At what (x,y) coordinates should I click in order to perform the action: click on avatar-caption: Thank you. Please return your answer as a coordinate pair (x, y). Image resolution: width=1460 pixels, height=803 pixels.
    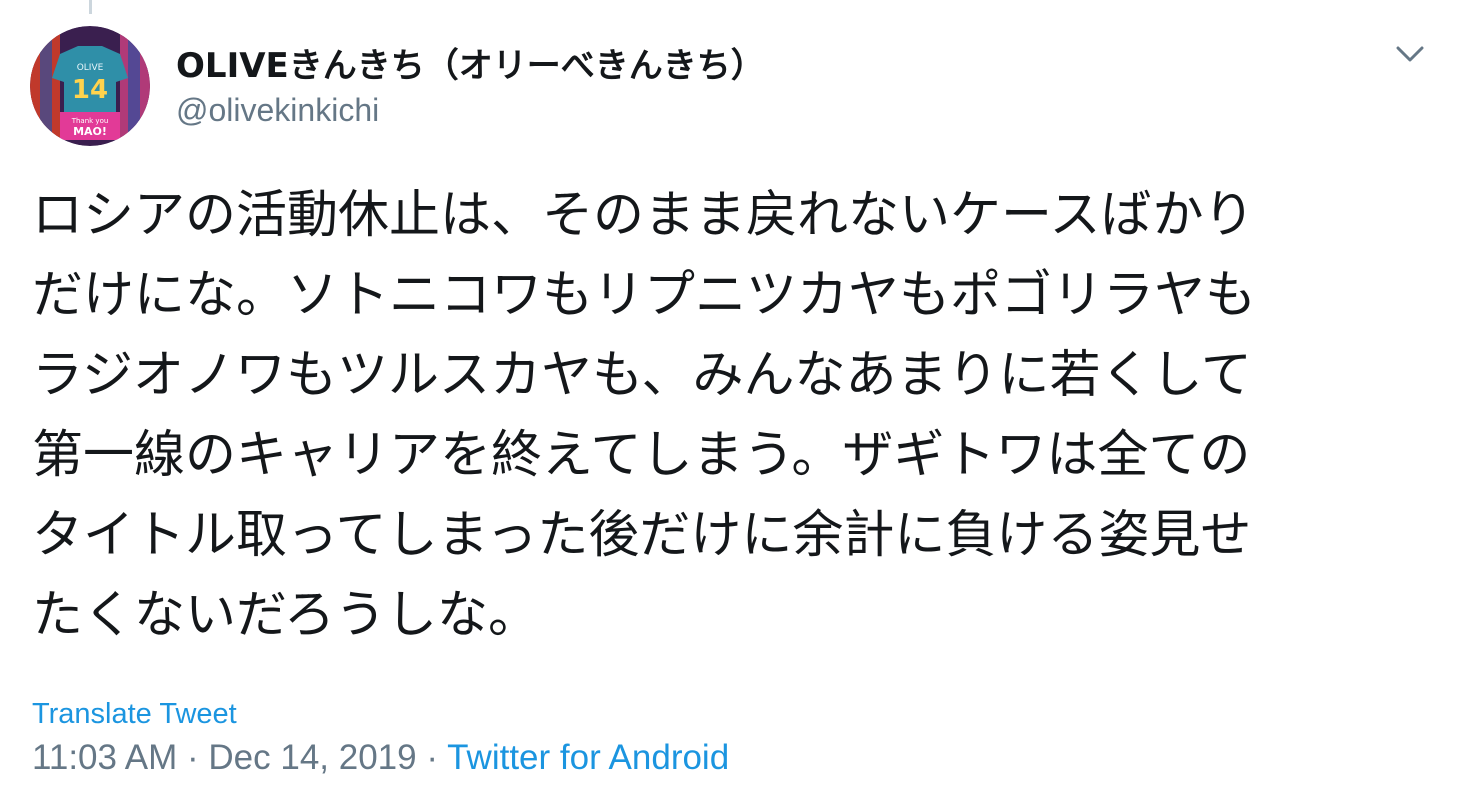
    Looking at the image, I should click on (90, 121).